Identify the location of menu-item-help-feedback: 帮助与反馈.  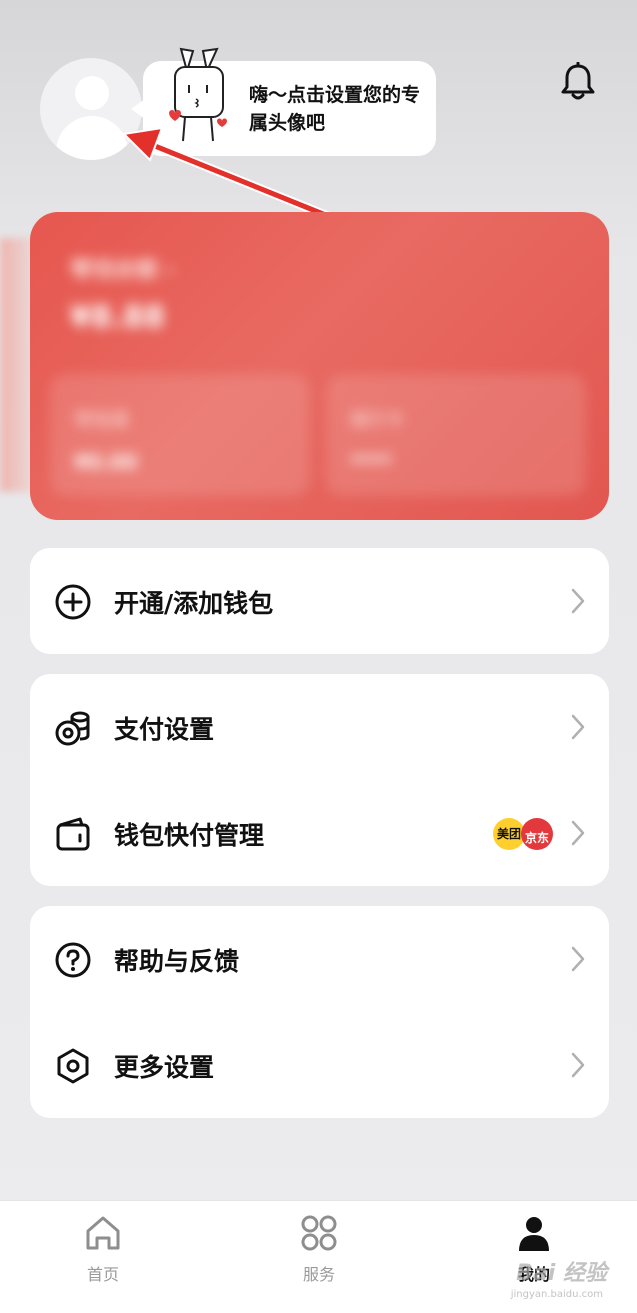
(319, 959).